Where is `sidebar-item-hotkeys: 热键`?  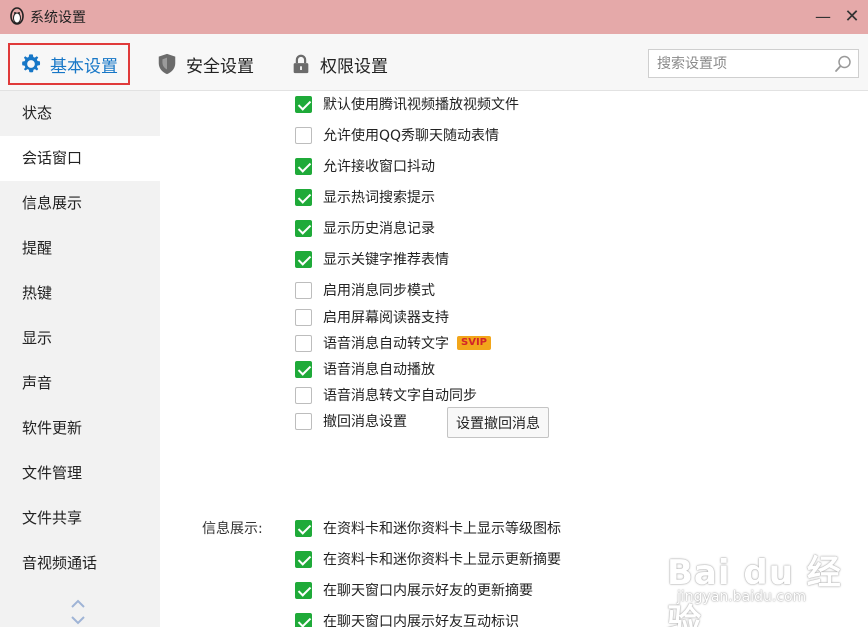 sidebar-item-hotkeys: 热键 is located at coordinates (80, 293).